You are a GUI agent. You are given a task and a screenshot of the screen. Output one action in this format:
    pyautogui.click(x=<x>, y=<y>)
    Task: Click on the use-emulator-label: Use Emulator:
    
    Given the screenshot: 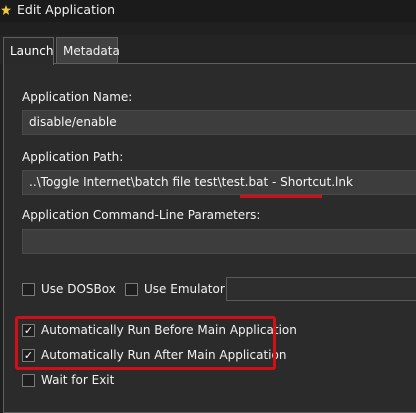 What is the action you would take?
    pyautogui.click(x=186, y=289)
    